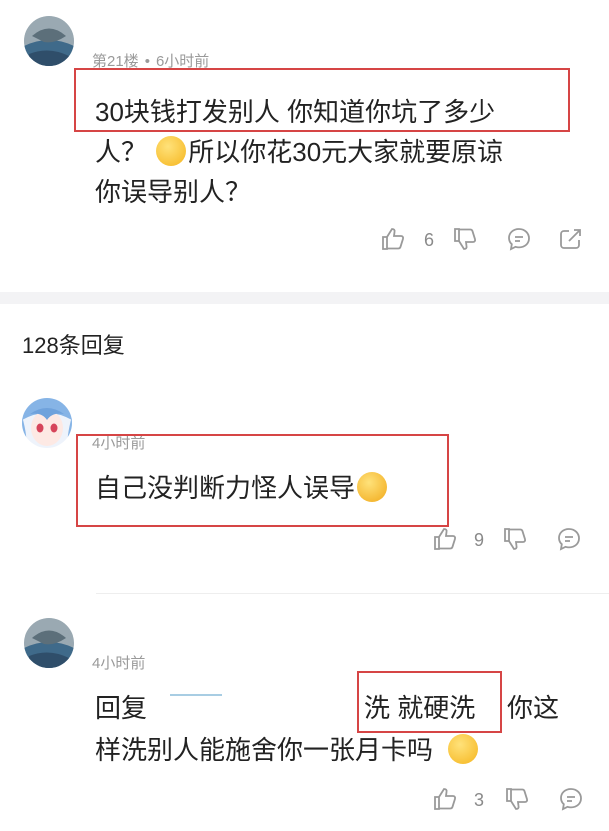 The image size is (609, 831). I want to click on reply-actions: 9, so click(512, 541).